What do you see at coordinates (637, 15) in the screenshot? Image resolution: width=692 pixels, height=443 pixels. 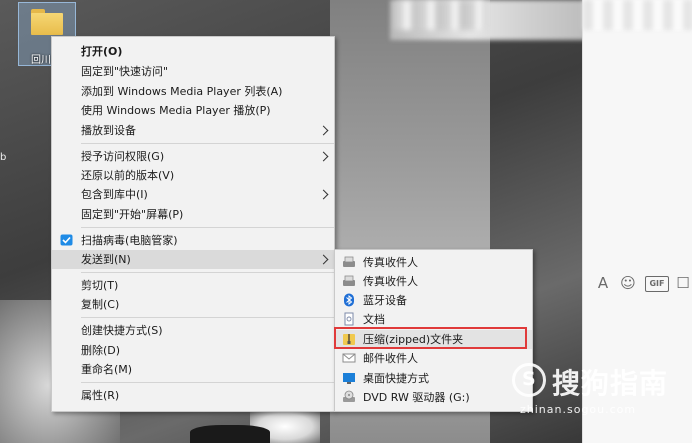 I see `chat-header-blurred` at bounding box center [637, 15].